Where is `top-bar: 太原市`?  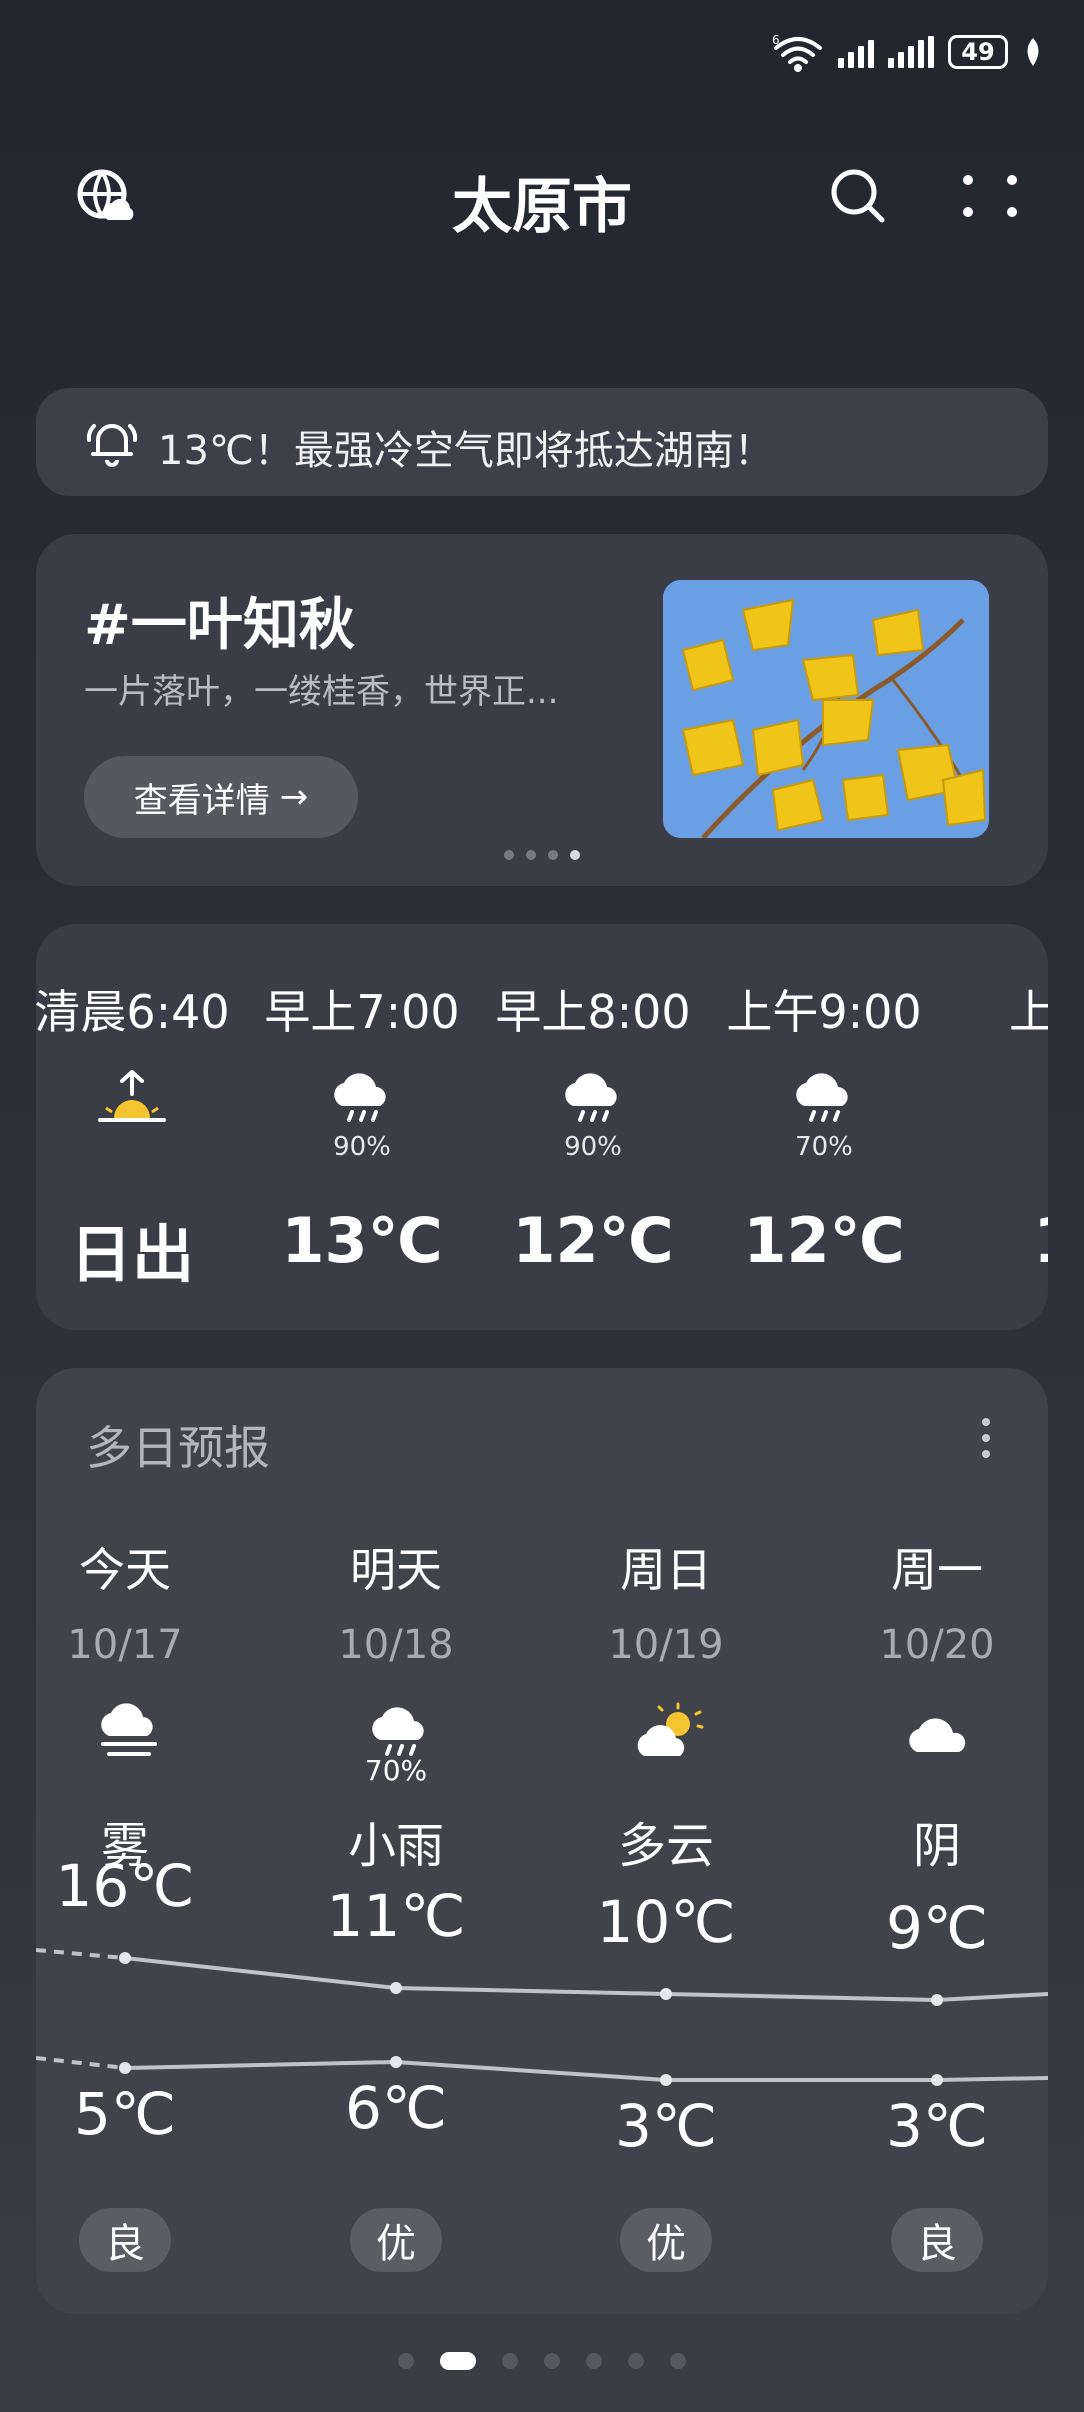
top-bar: 太原市 is located at coordinates (542, 195).